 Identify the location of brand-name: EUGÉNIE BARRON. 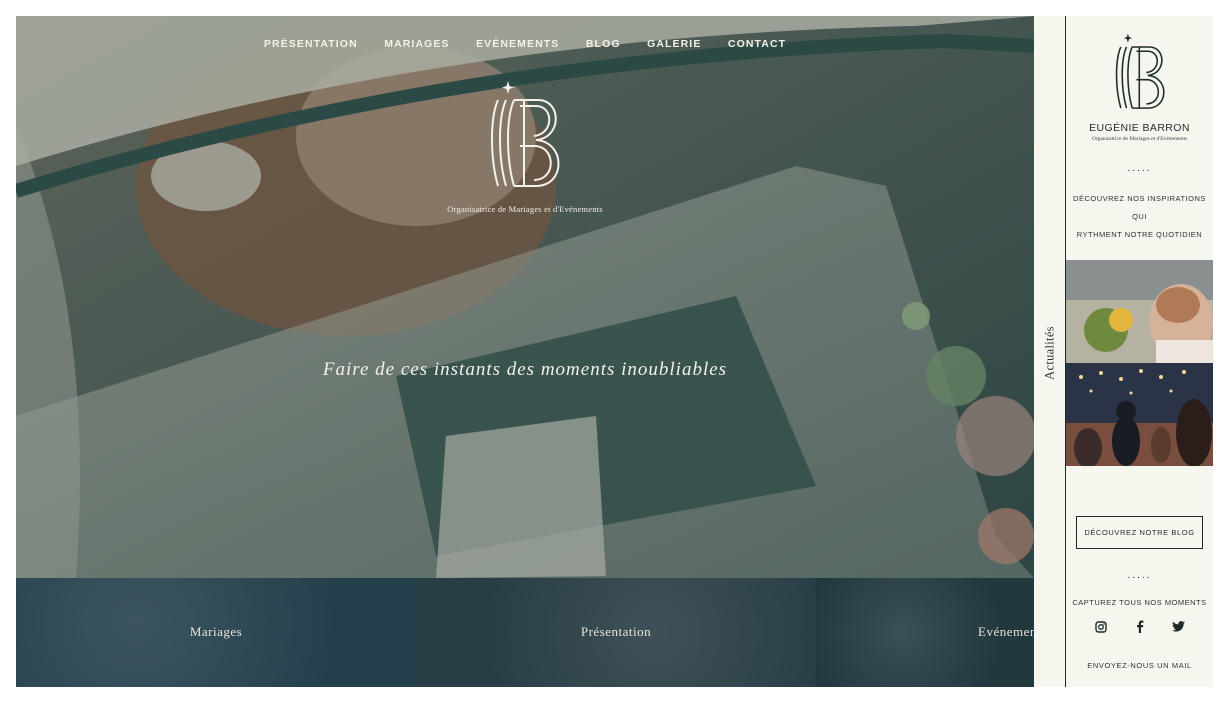
(1139, 128).